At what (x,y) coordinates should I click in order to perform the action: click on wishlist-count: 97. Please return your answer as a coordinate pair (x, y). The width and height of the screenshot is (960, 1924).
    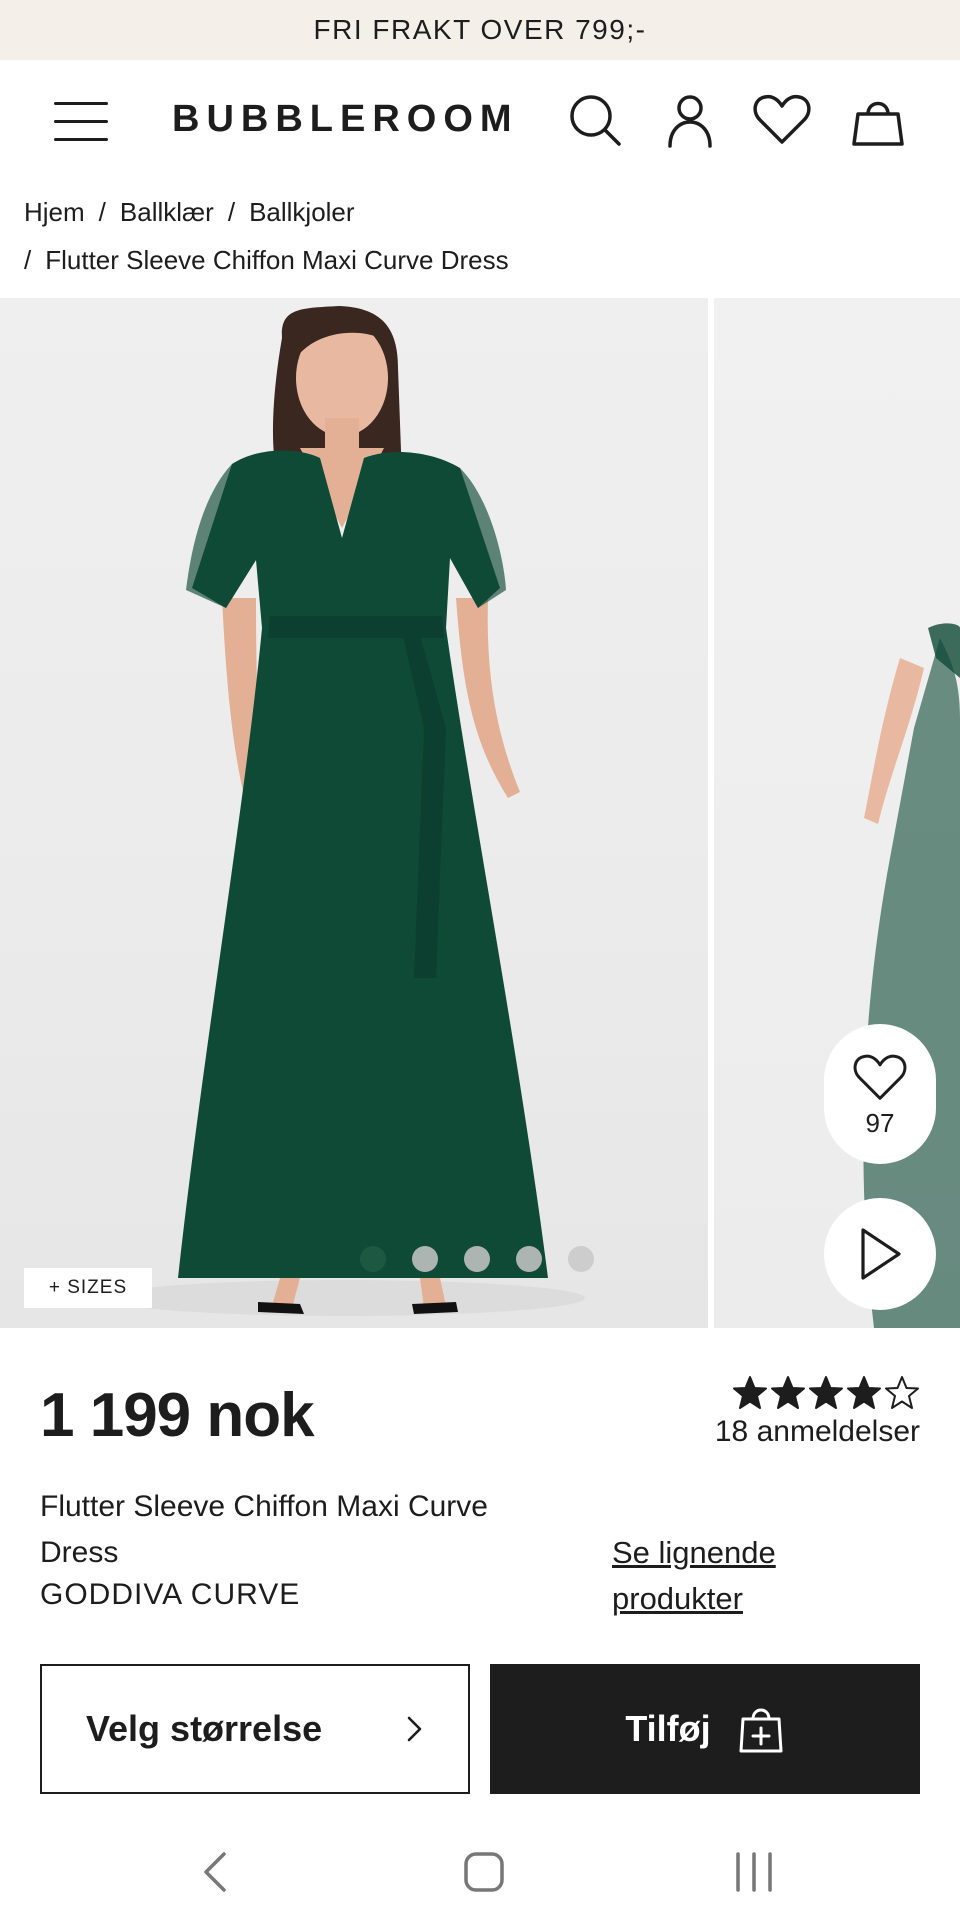
    Looking at the image, I should click on (880, 1122).